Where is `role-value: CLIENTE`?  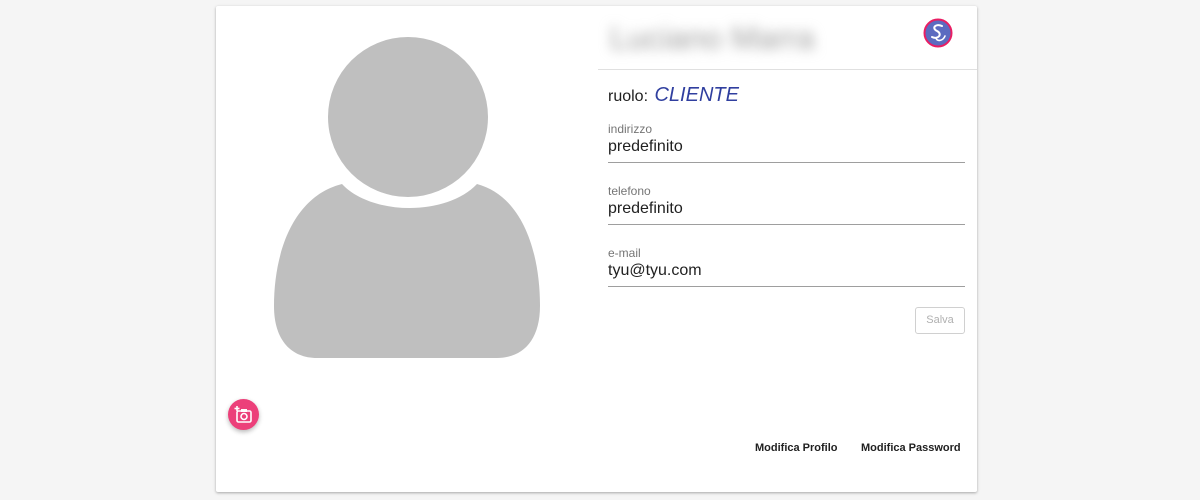
role-value: CLIENTE is located at coordinates (696, 95).